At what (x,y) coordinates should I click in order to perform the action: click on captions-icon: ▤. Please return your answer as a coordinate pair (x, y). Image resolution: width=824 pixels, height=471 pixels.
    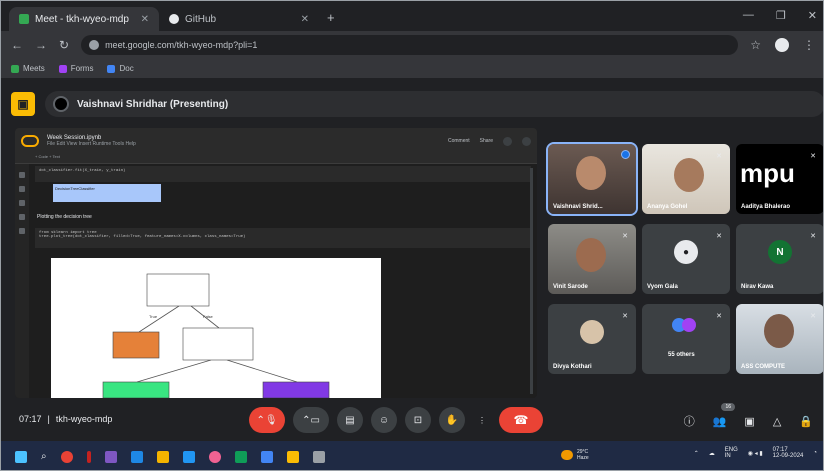
    Looking at the image, I should click on (350, 420).